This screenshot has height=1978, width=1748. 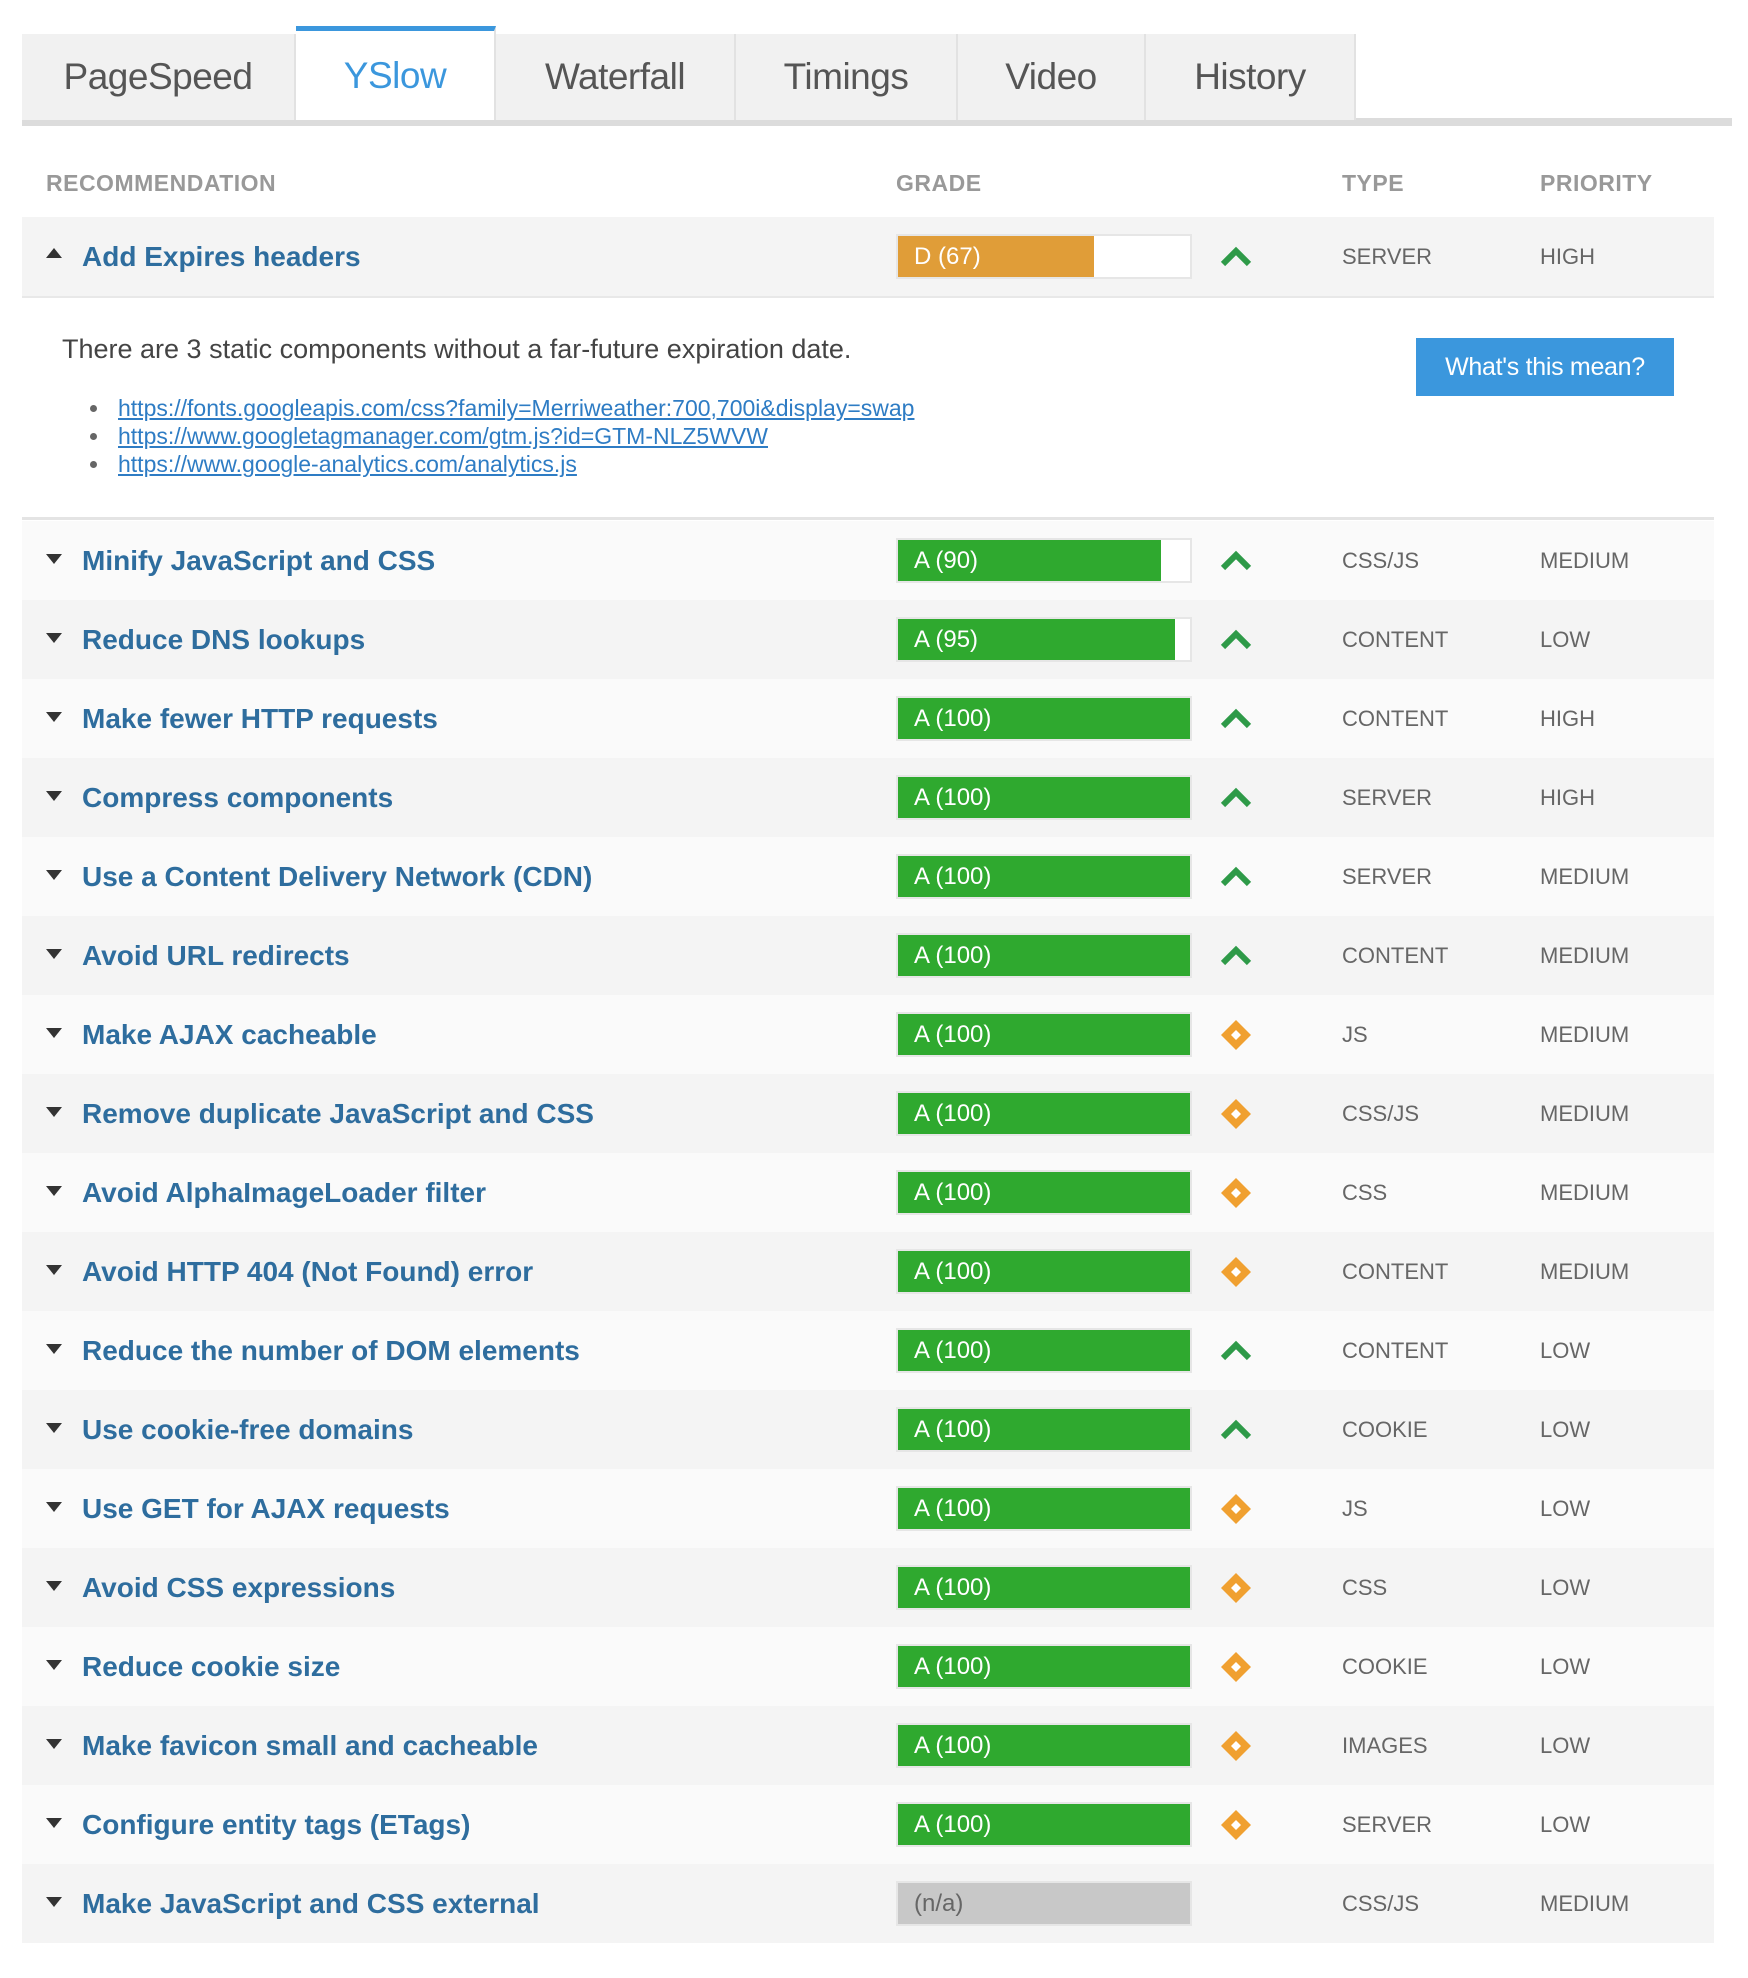 What do you see at coordinates (1545, 367) in the screenshot?
I see `whats-this-mean-button: What's this mean?` at bounding box center [1545, 367].